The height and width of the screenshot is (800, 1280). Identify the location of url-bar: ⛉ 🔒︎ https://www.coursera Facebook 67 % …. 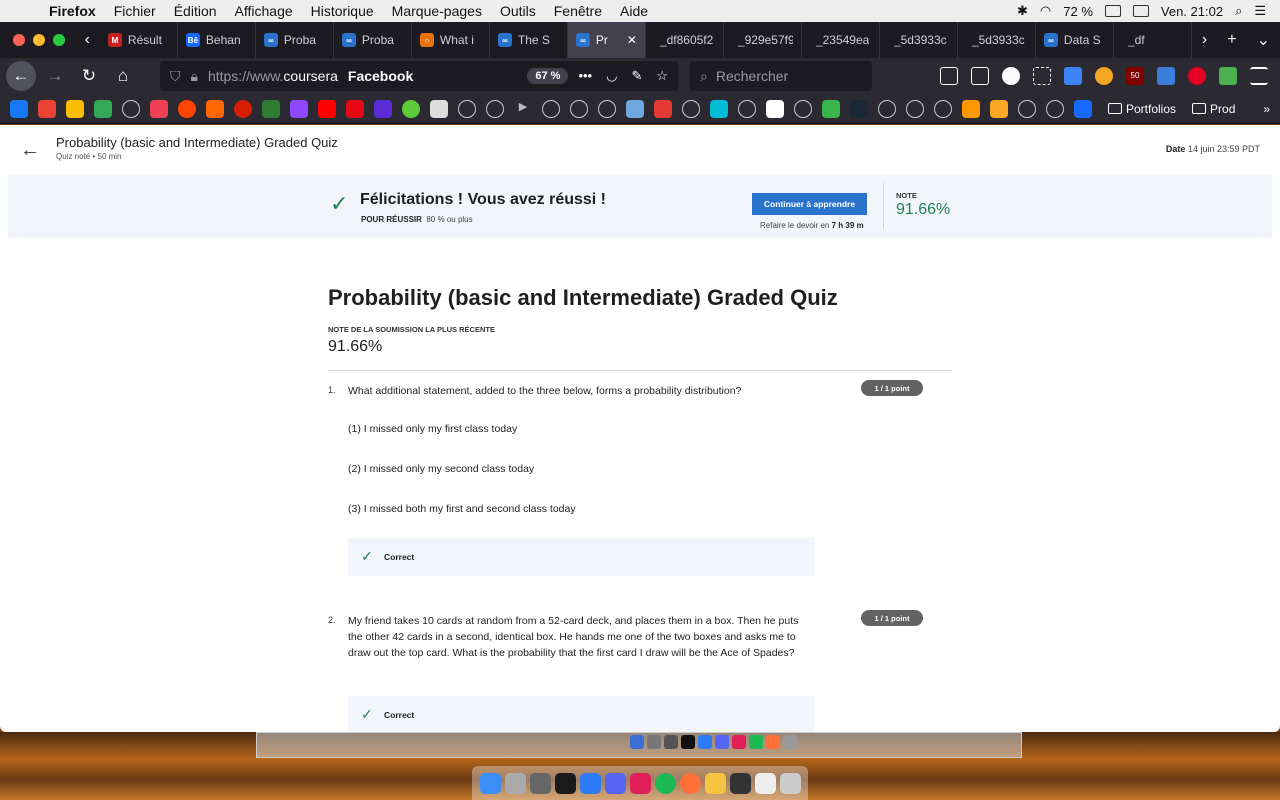
(419, 76).